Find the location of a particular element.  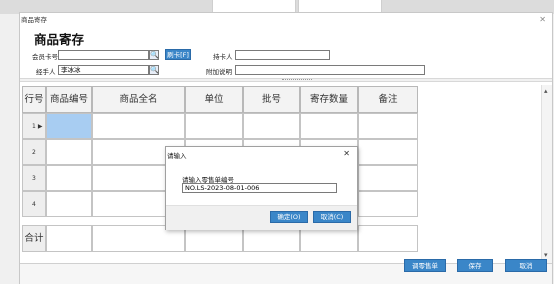

handler-input: 李冰冰 is located at coordinates (103, 70).